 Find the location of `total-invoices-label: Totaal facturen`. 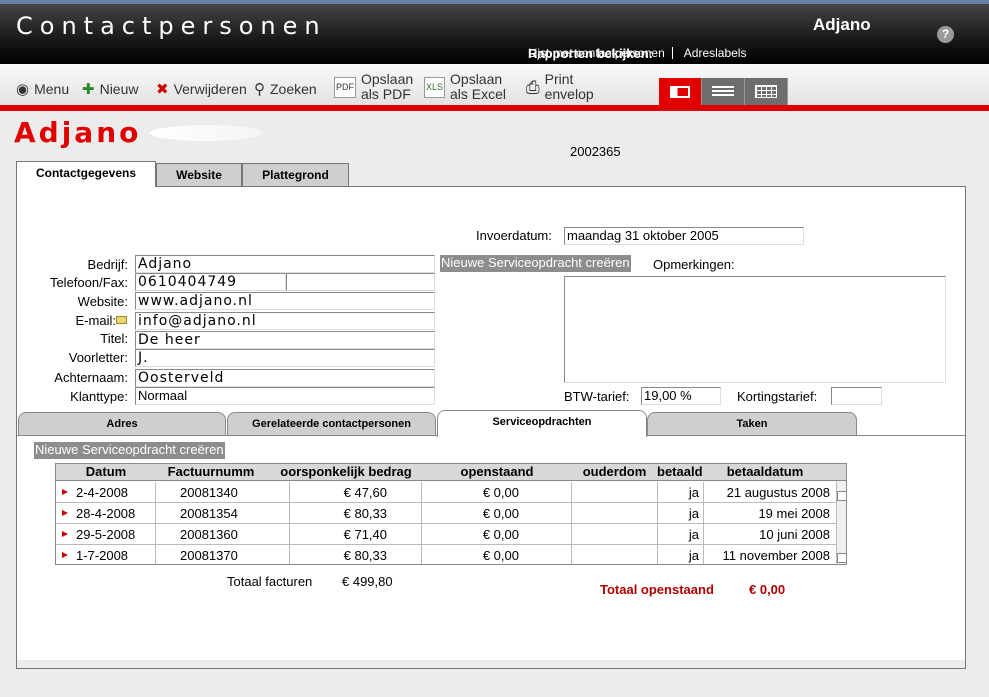

total-invoices-label: Totaal facturen is located at coordinates (270, 581).